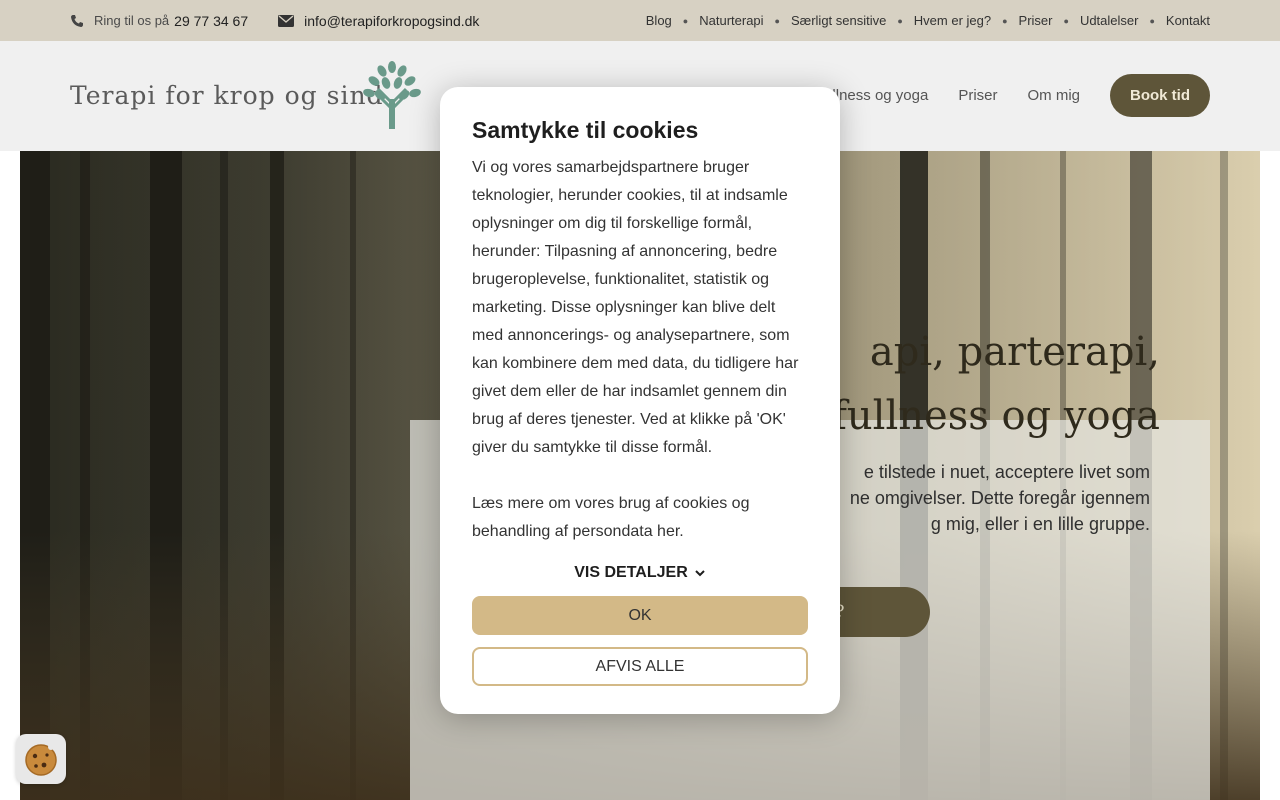  Describe the element at coordinates (227, 95) in the screenshot. I see `site-logo-text: Terapi for krop og sind` at that location.